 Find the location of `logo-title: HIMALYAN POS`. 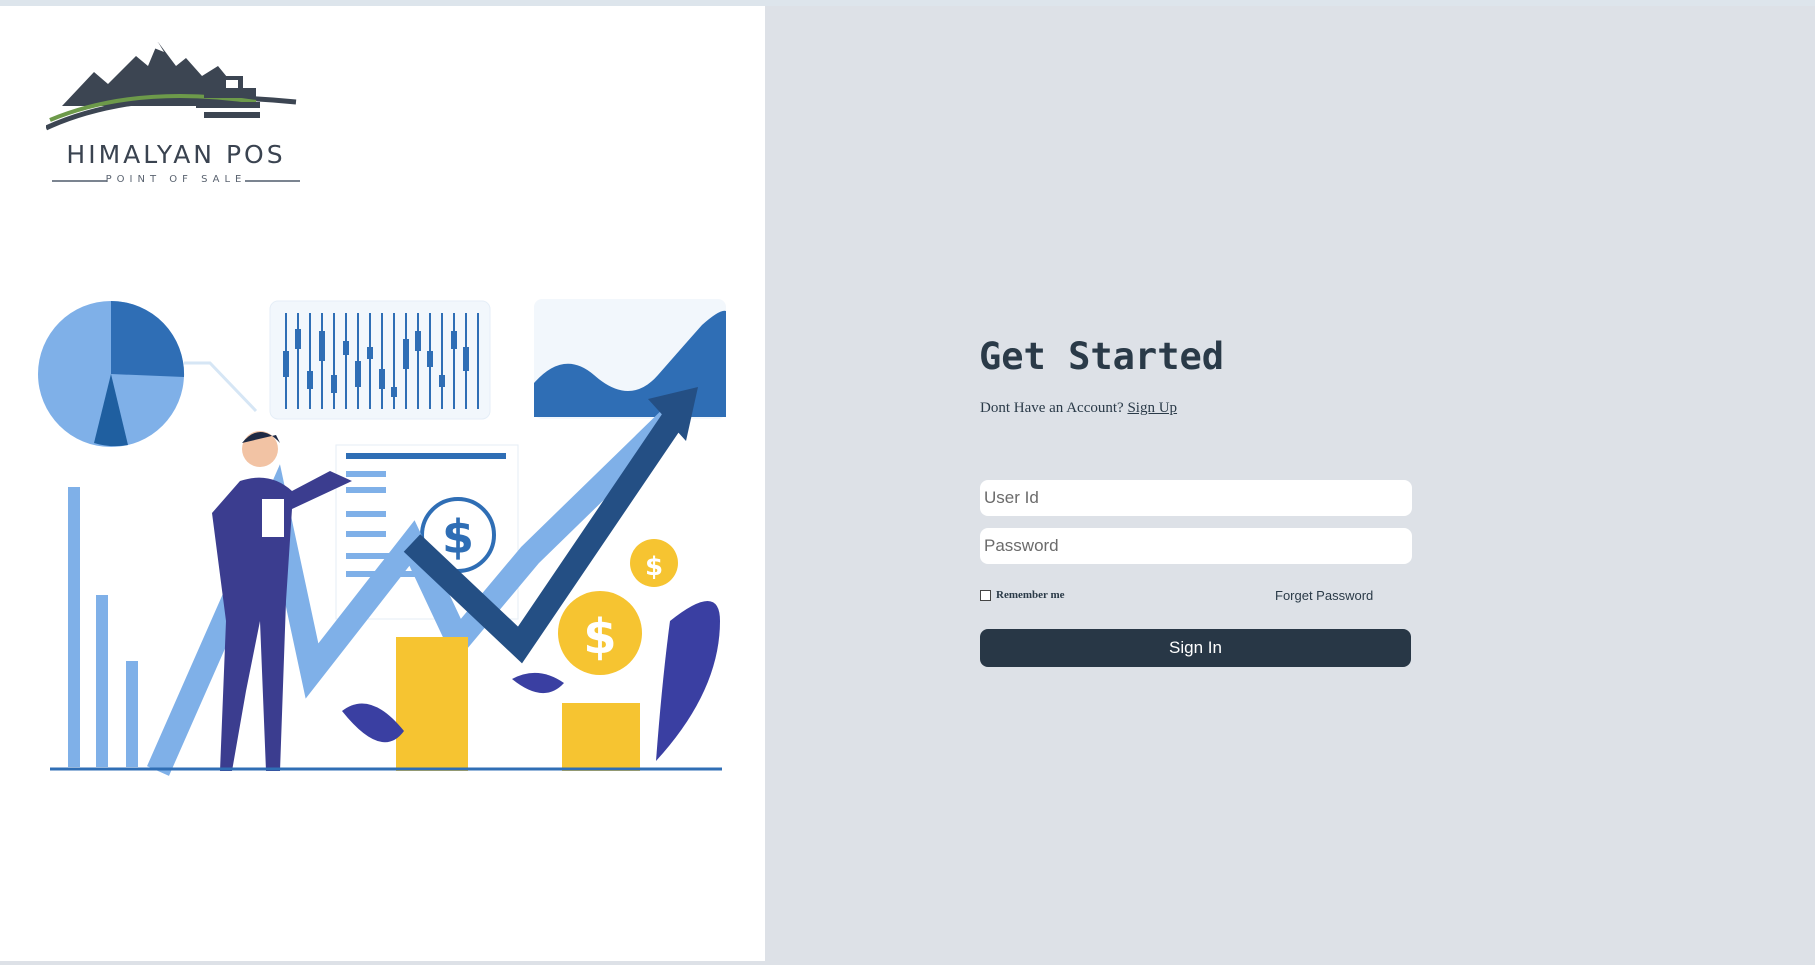

logo-title: HIMALYAN POS is located at coordinates (176, 154).